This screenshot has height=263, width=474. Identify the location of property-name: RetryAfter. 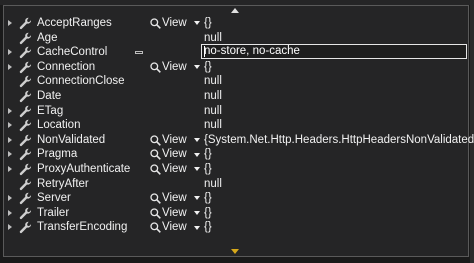
(63, 183).